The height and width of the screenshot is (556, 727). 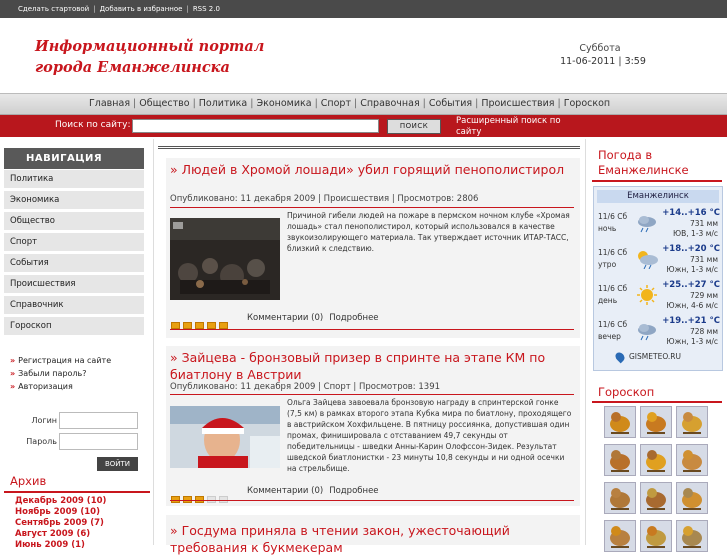 What do you see at coordinates (52, 534) in the screenshot?
I see `archive-item: Август 2009 (6)` at bounding box center [52, 534].